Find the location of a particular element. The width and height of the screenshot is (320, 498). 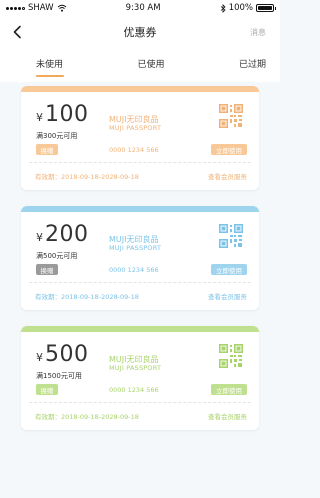

signal-icon is located at coordinates (15, 8).